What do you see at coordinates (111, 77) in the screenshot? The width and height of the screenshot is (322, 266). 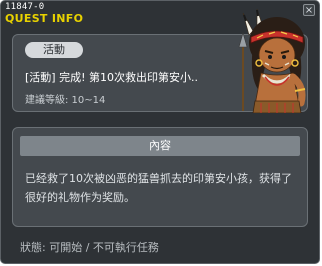 I see `quest-name: [活動] 完成! 第10次救出印第安小..` at bounding box center [111, 77].